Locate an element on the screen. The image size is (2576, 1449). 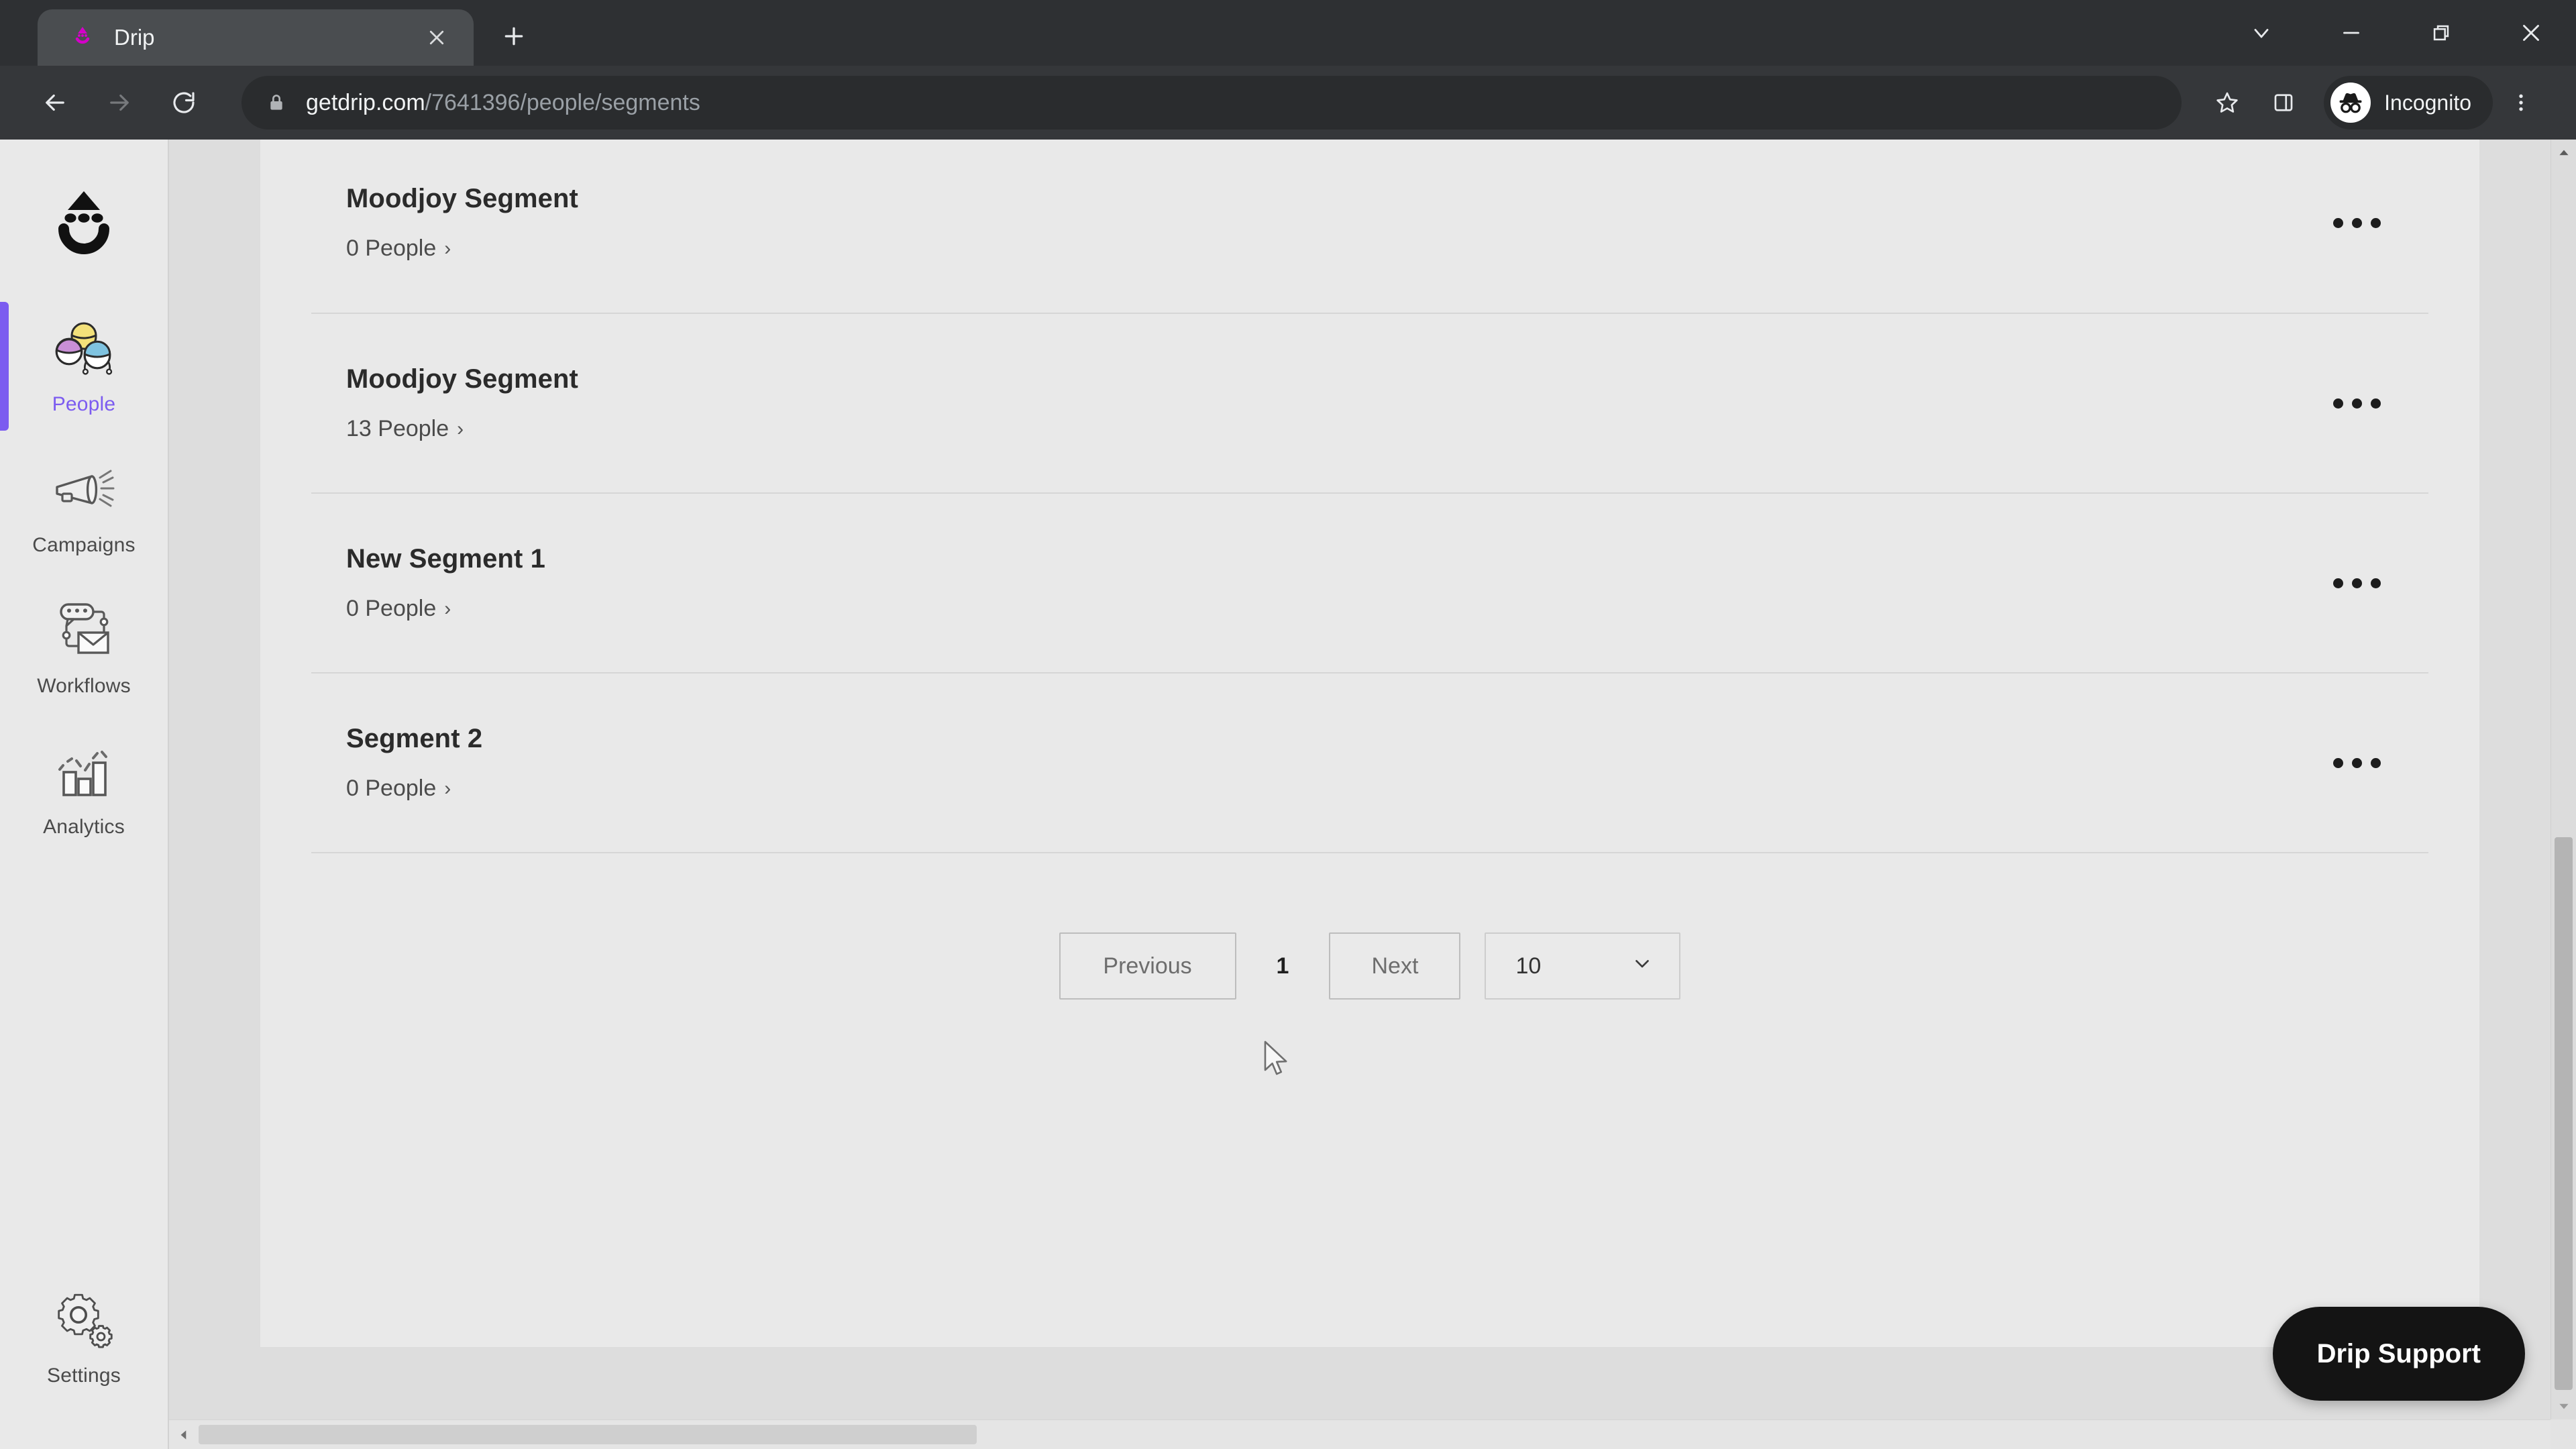
vertical-scrollbar-thumb is located at coordinates (2564, 1113).